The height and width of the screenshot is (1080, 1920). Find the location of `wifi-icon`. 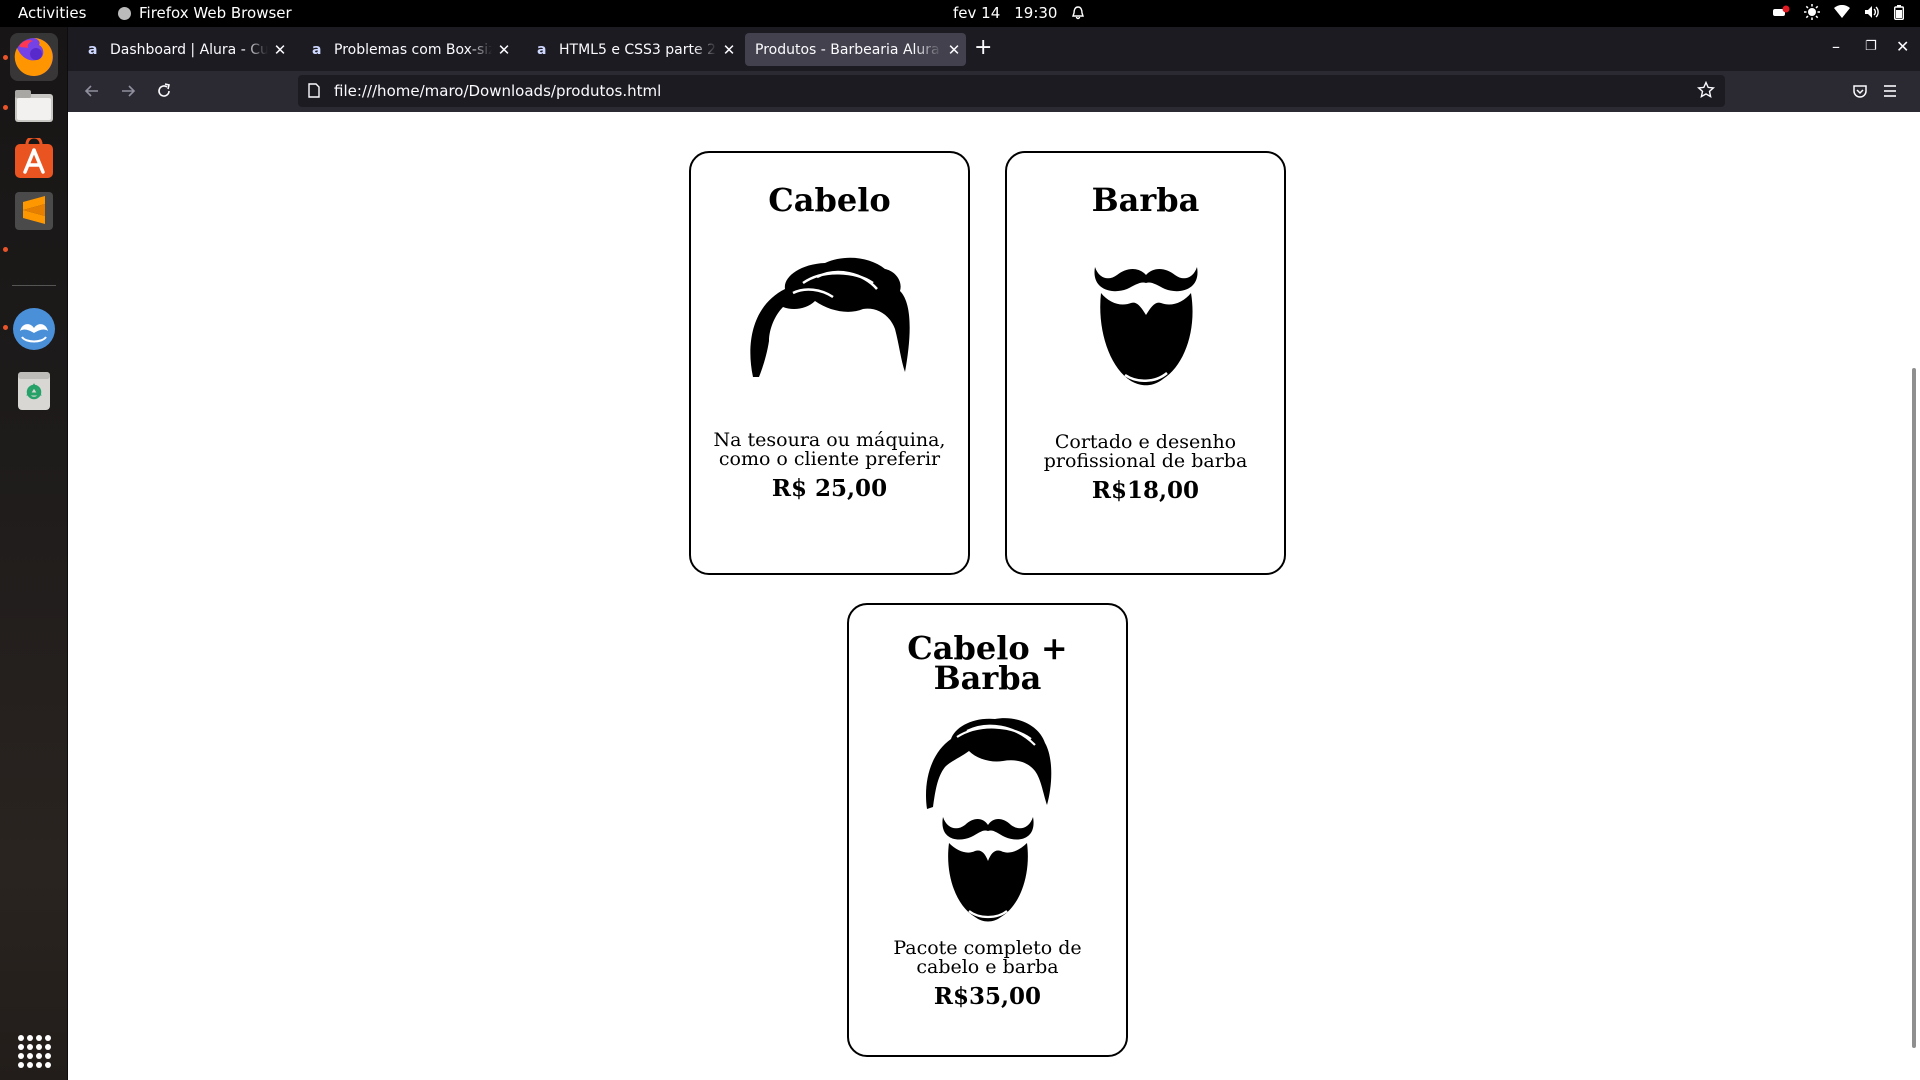

wifi-icon is located at coordinates (1842, 12).